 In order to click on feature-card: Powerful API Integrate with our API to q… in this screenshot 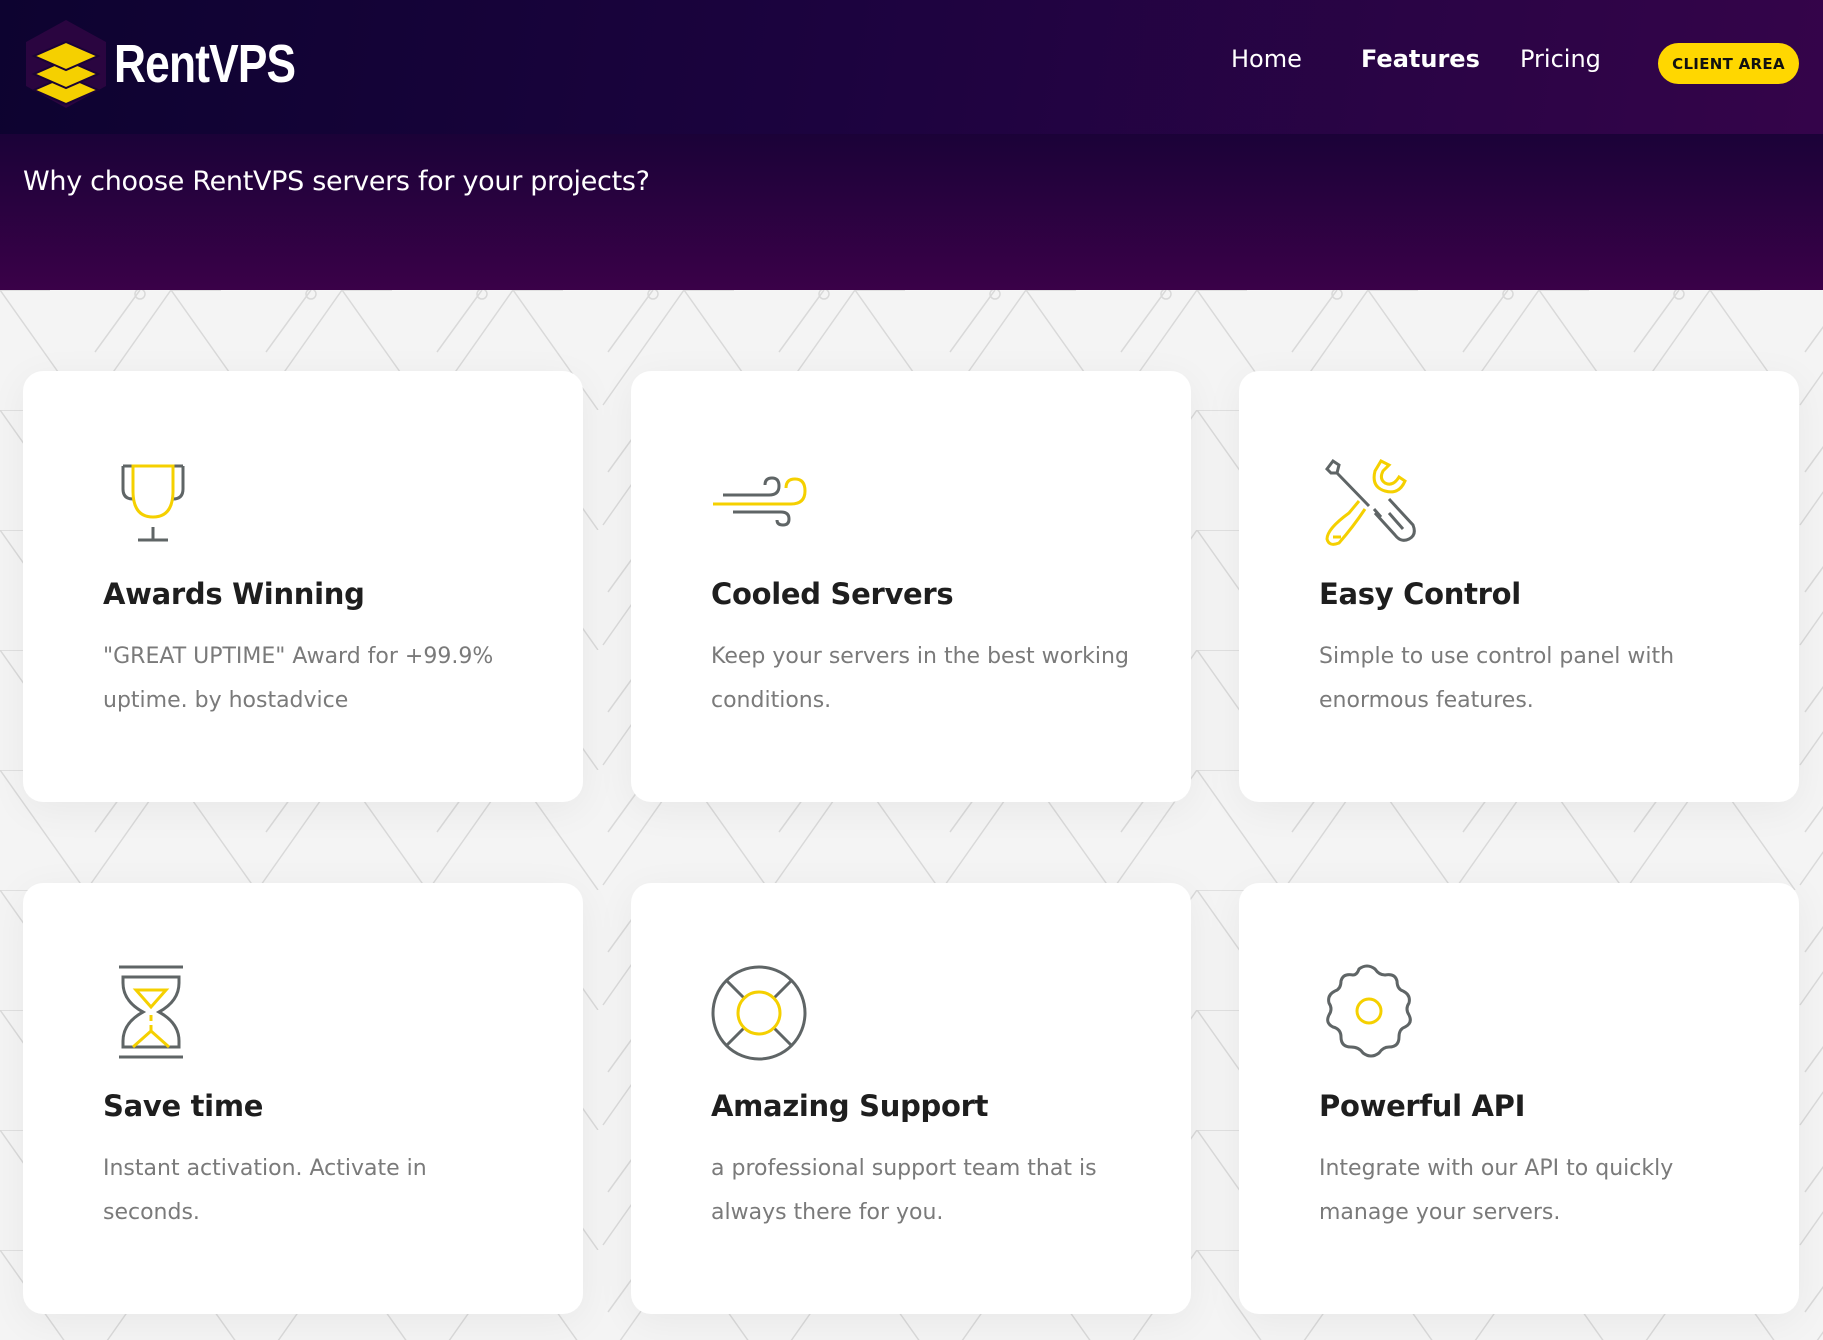, I will do `click(1519, 1098)`.